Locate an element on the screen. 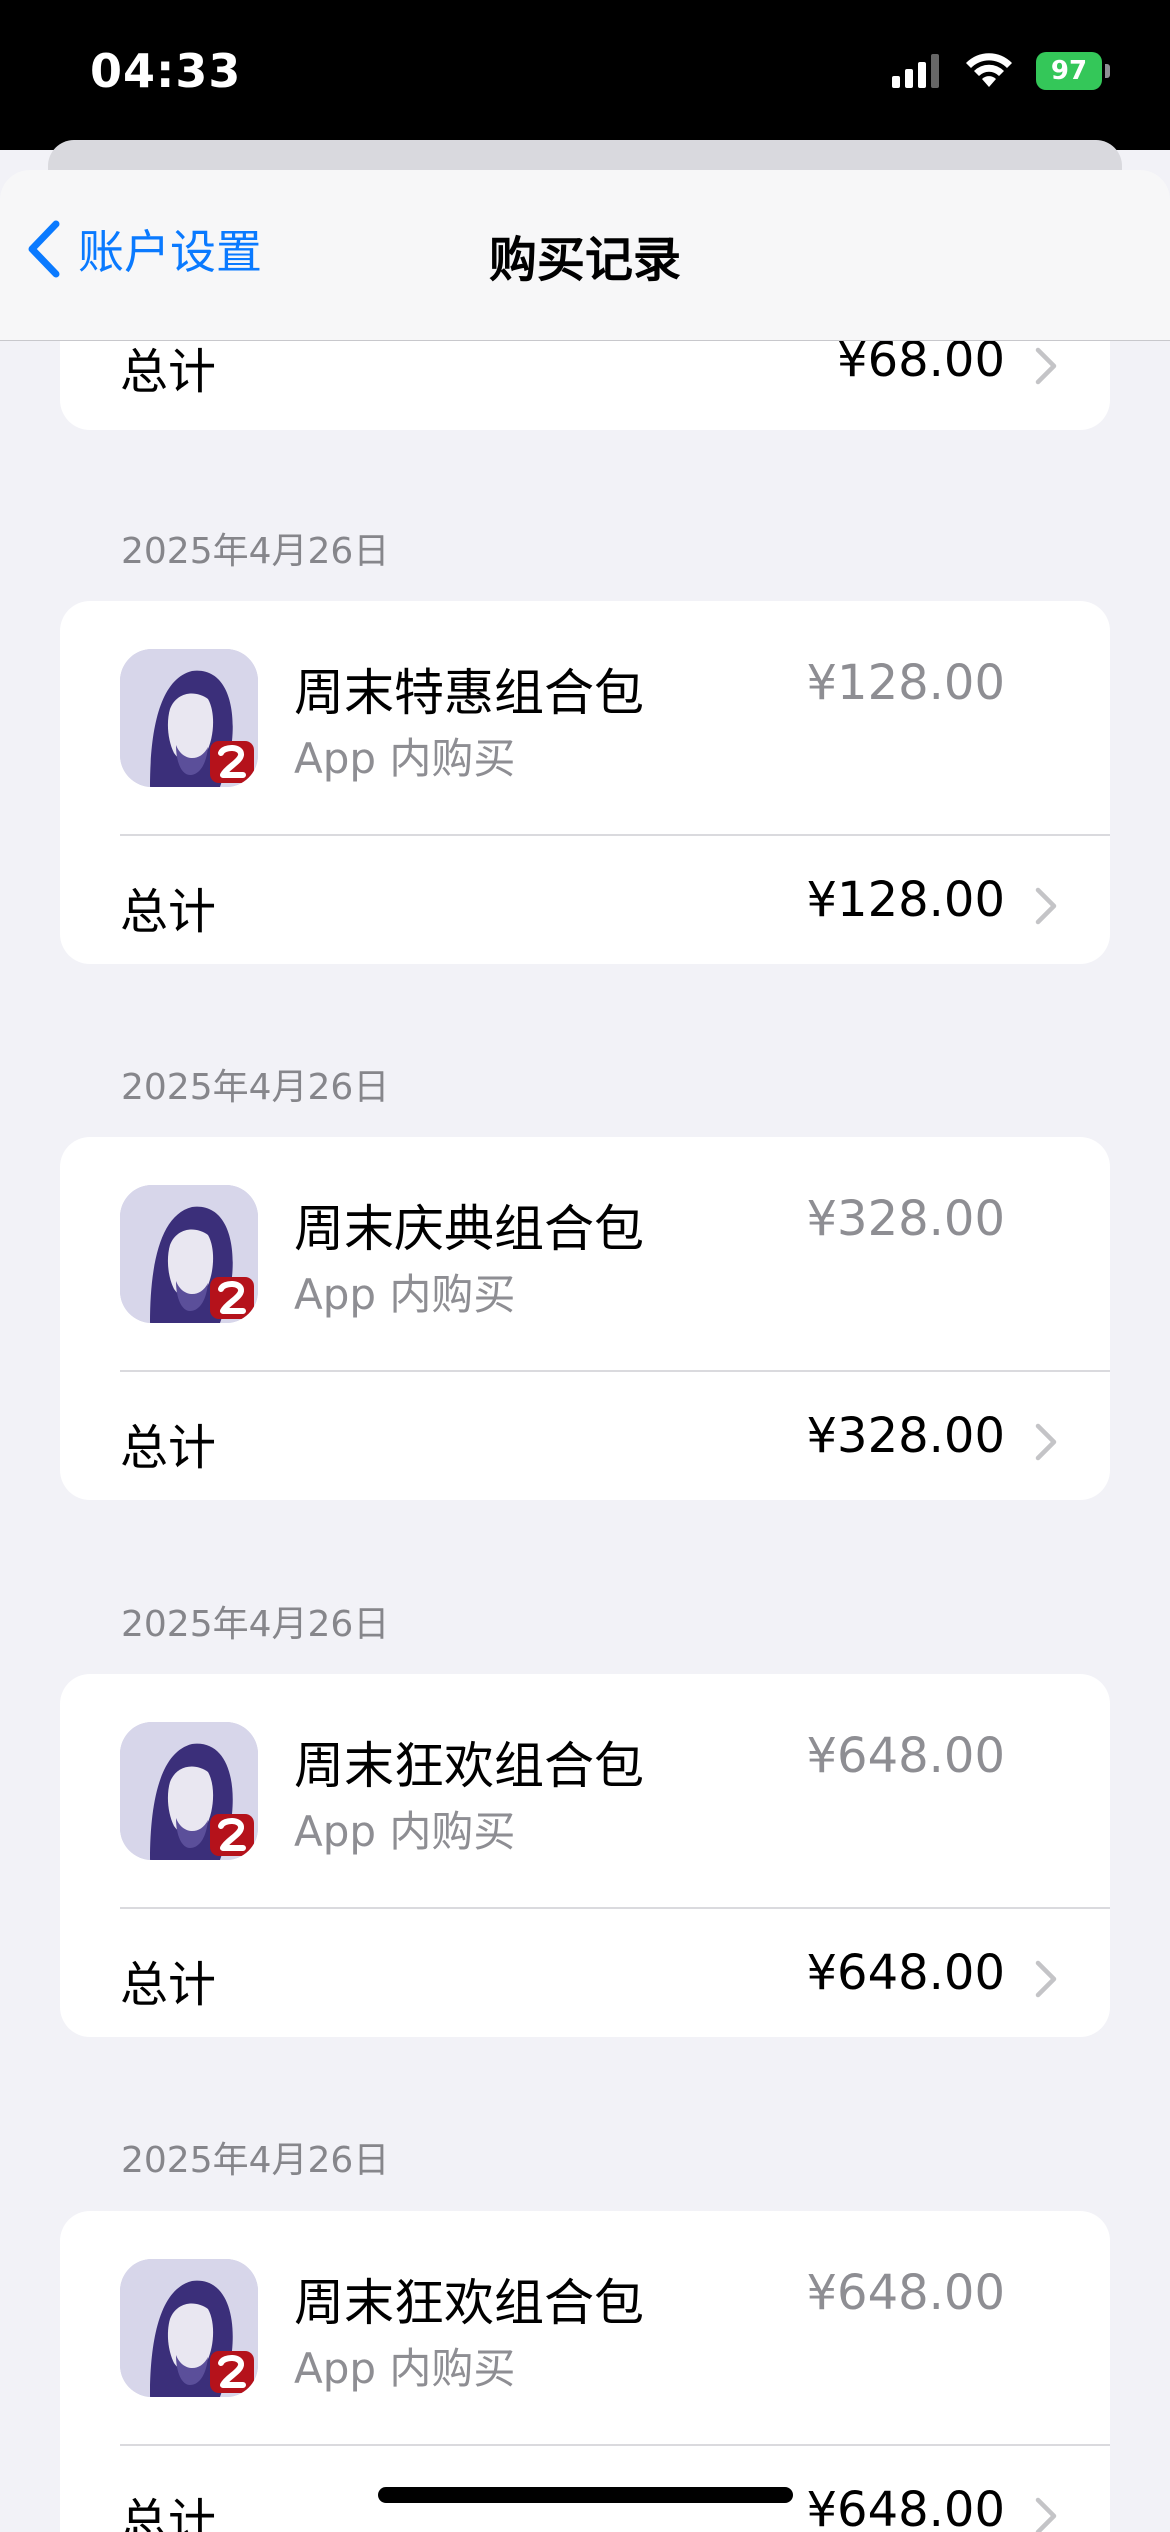  item-title: 周末特惠组合包 is located at coordinates (469, 693).